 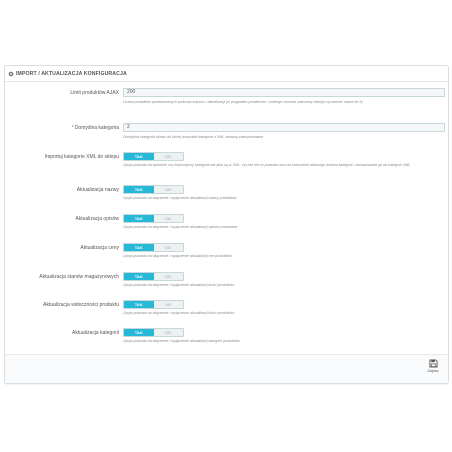 What do you see at coordinates (97, 219) in the screenshot?
I see `toggle-label: Aktualizacja opisów` at bounding box center [97, 219].